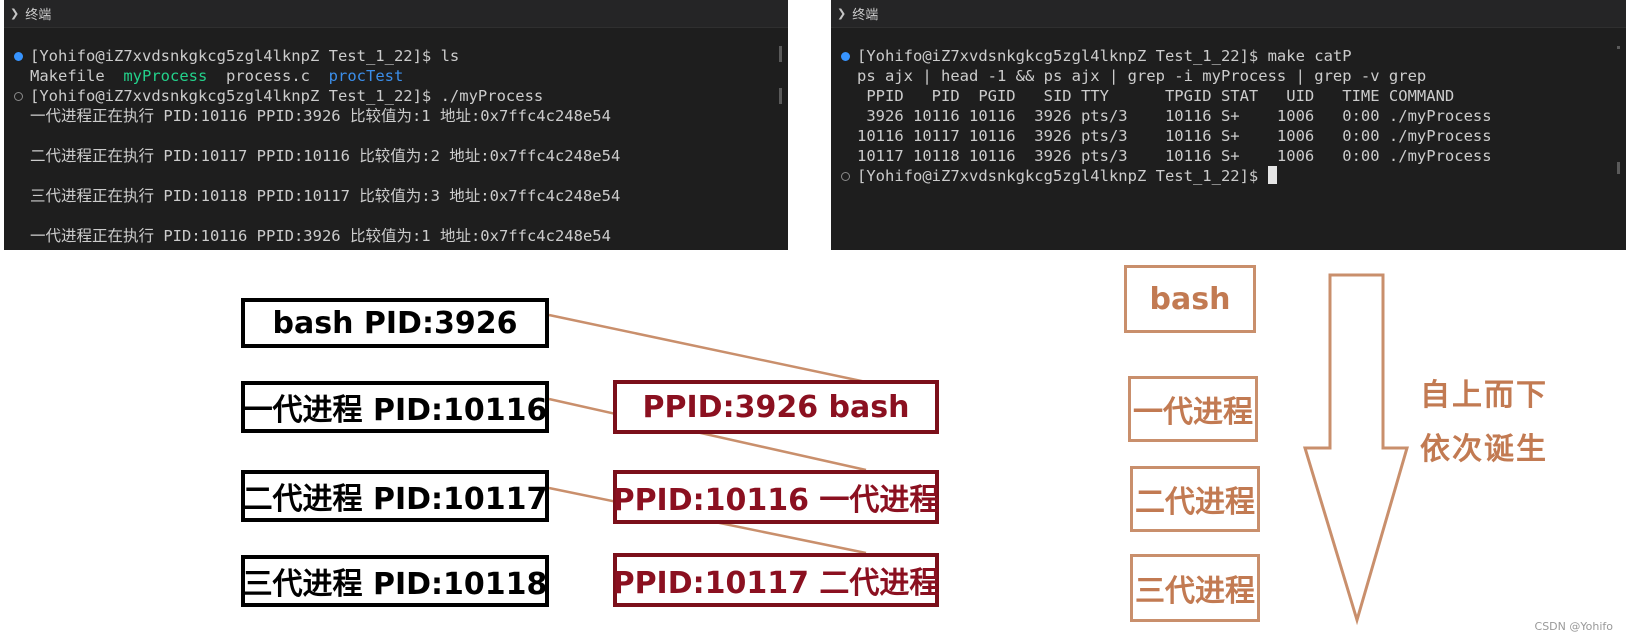  Describe the element at coordinates (776, 497) in the screenshot. I see `ppid-box-gen1: PPID:10116 一代进程` at that location.